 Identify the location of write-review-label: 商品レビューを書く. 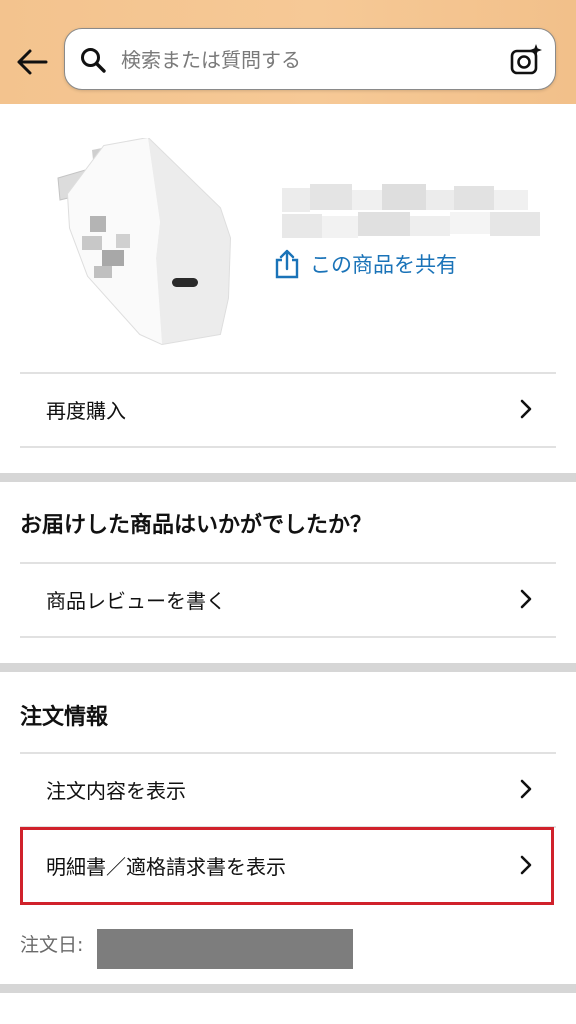
(136, 600).